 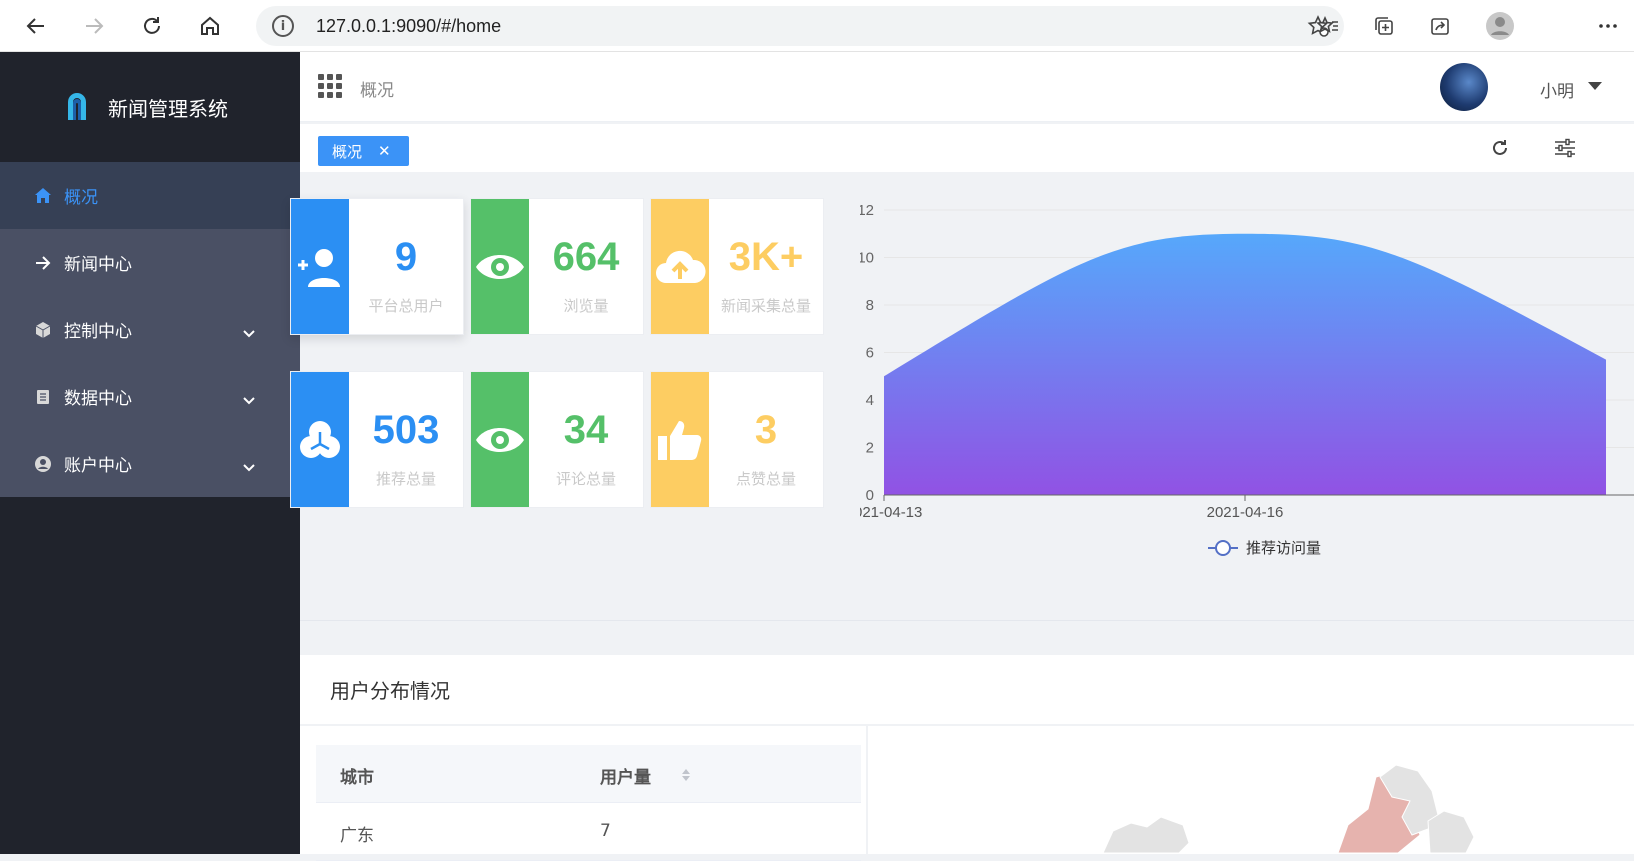 What do you see at coordinates (168, 108) in the screenshot?
I see `app-title: 新闻管理系统` at bounding box center [168, 108].